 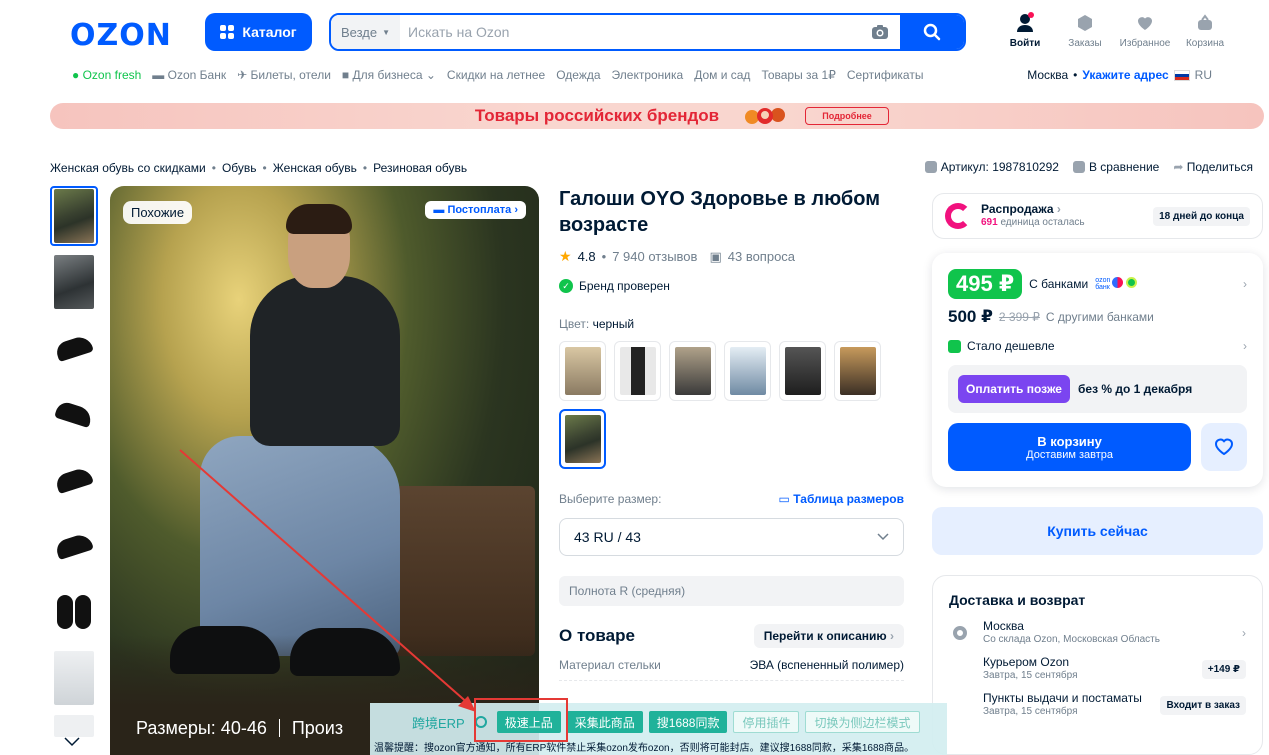 I want to click on banner-title: Товары российских брендов, so click(x=597, y=115).